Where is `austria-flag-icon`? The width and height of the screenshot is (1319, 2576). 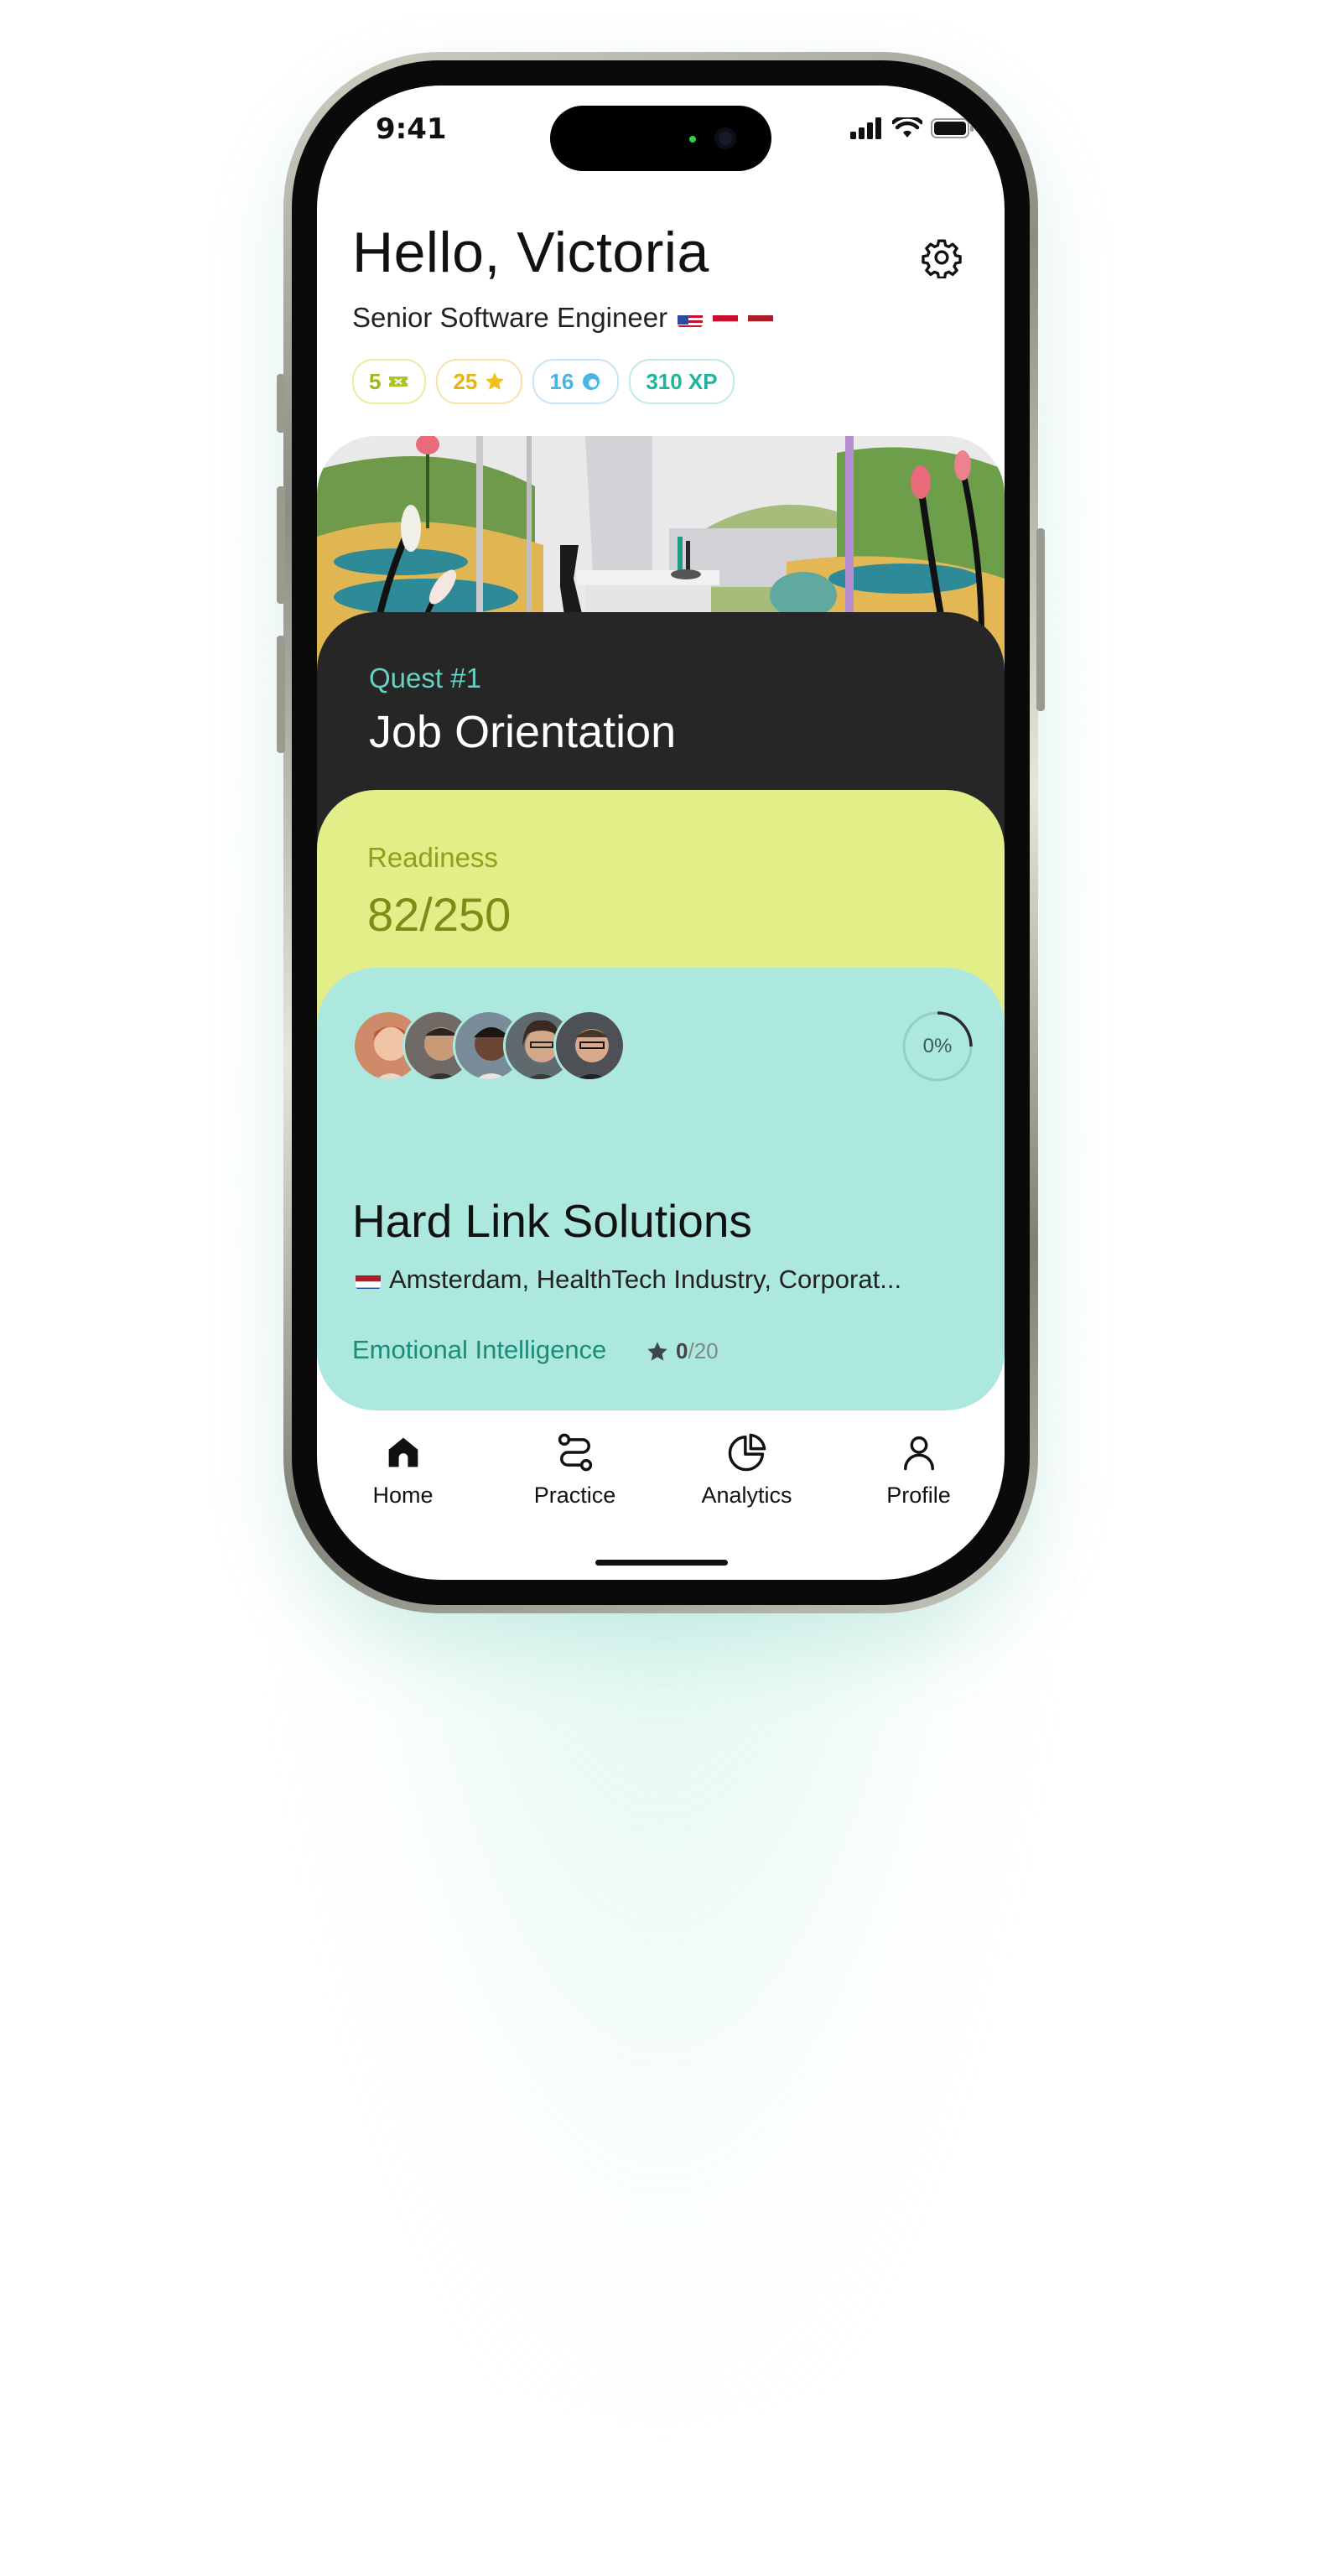 austria-flag-icon is located at coordinates (726, 318).